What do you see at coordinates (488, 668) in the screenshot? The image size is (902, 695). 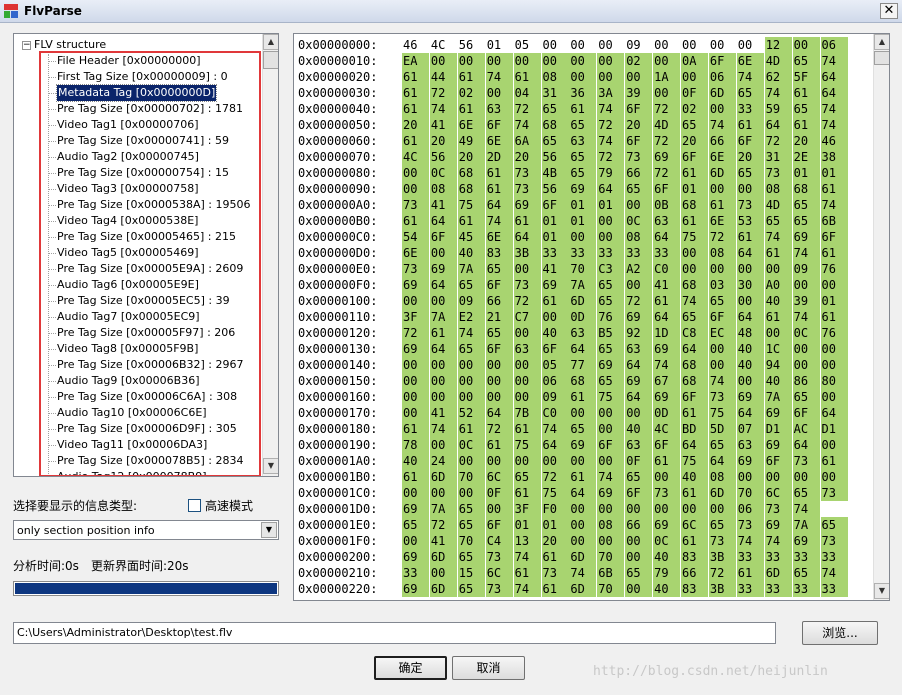 I see `cancel-button: 取消` at bounding box center [488, 668].